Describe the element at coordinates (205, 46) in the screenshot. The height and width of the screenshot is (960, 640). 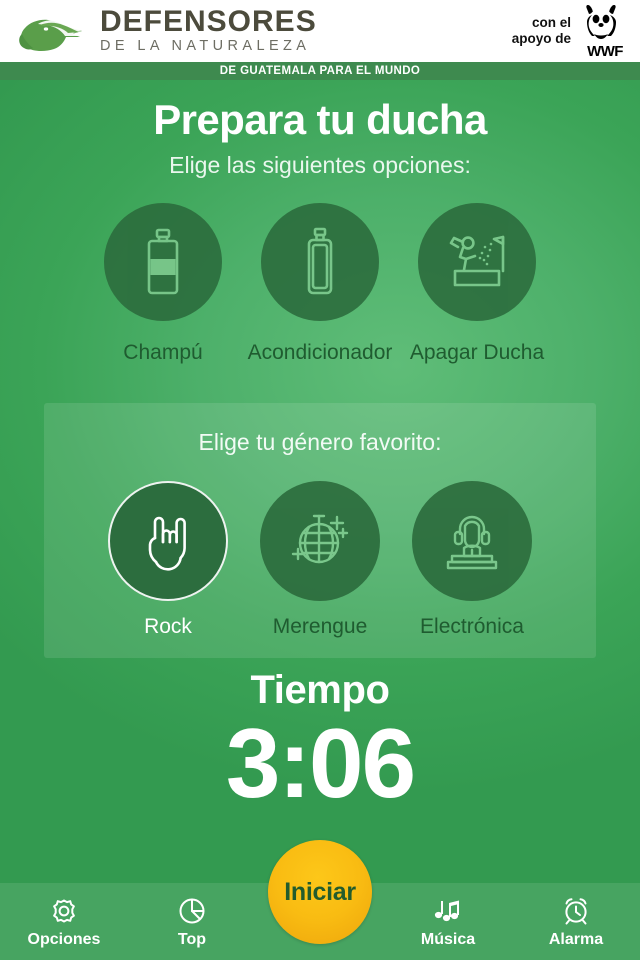
I see `brand-name-secondary: DE LA NATURALEZA` at that location.